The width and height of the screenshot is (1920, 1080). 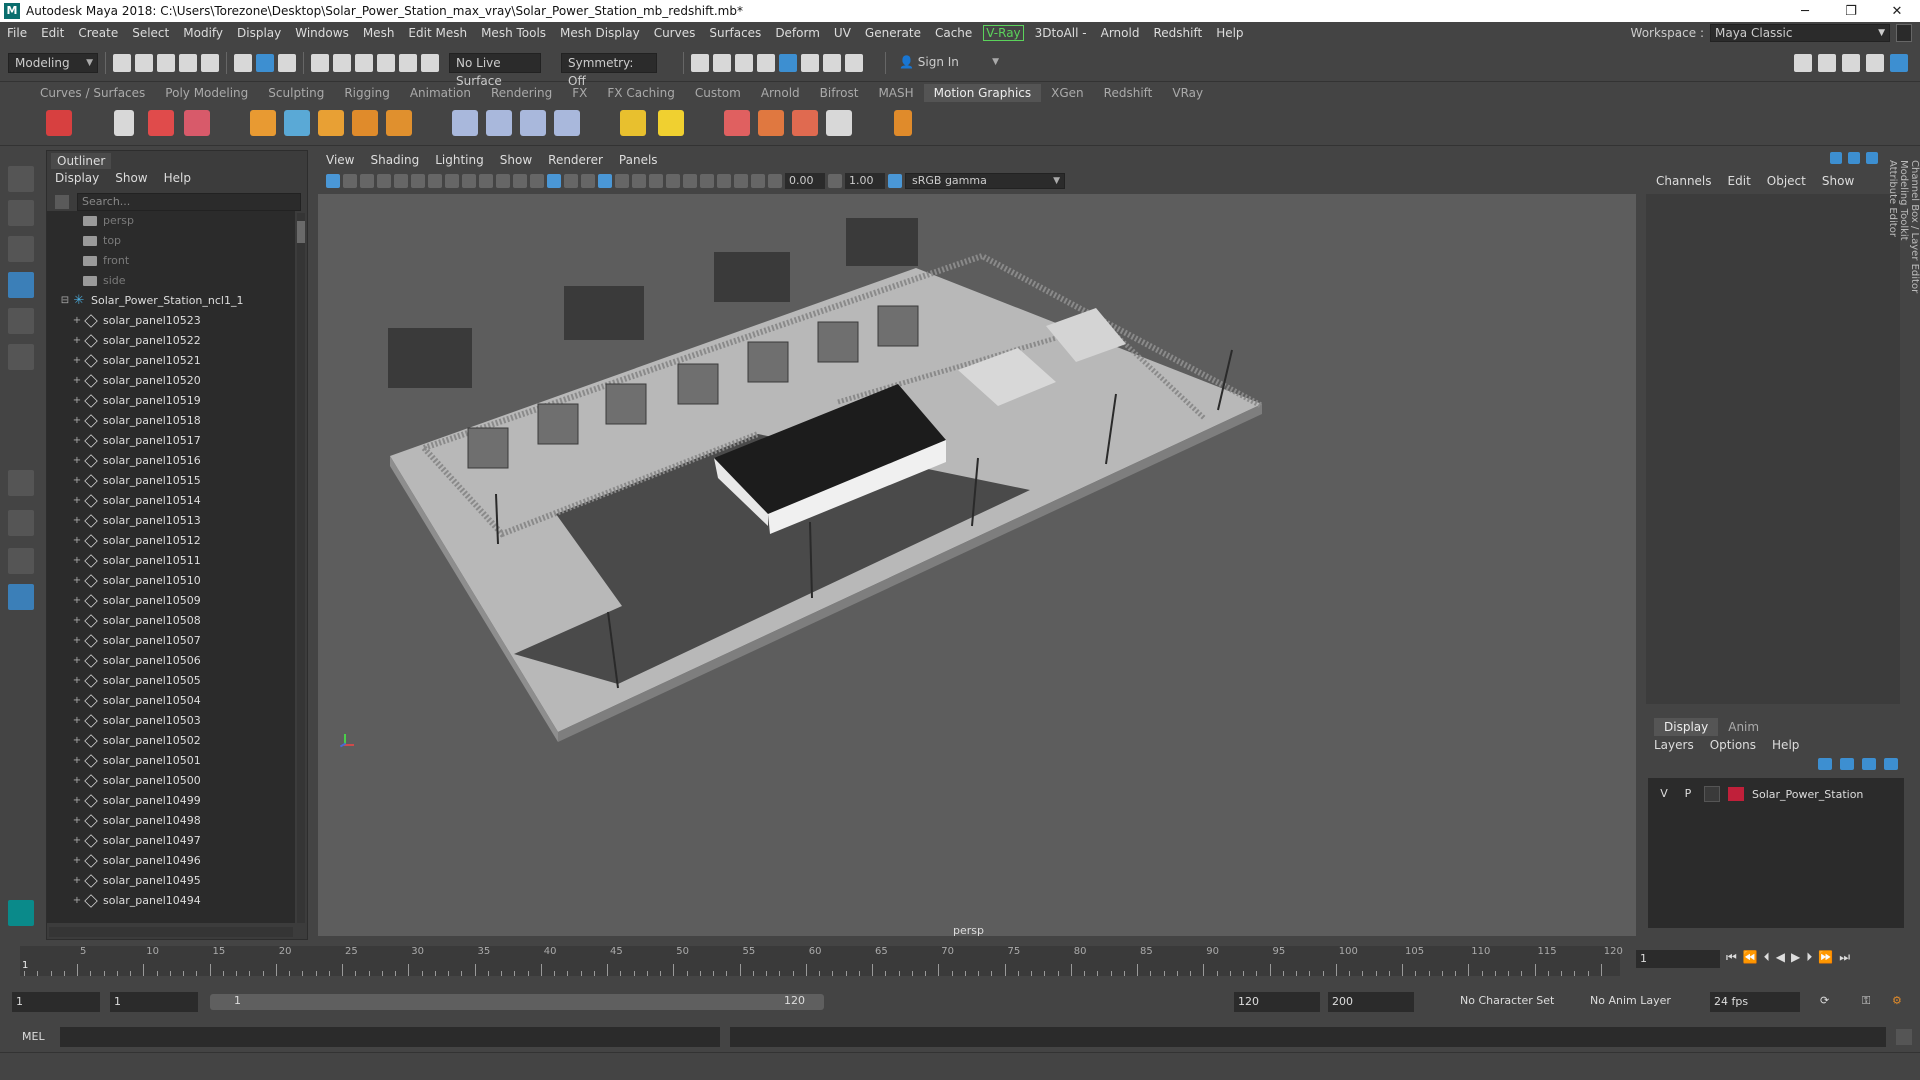 What do you see at coordinates (537, 181) in the screenshot?
I see `wireframe-icon` at bounding box center [537, 181].